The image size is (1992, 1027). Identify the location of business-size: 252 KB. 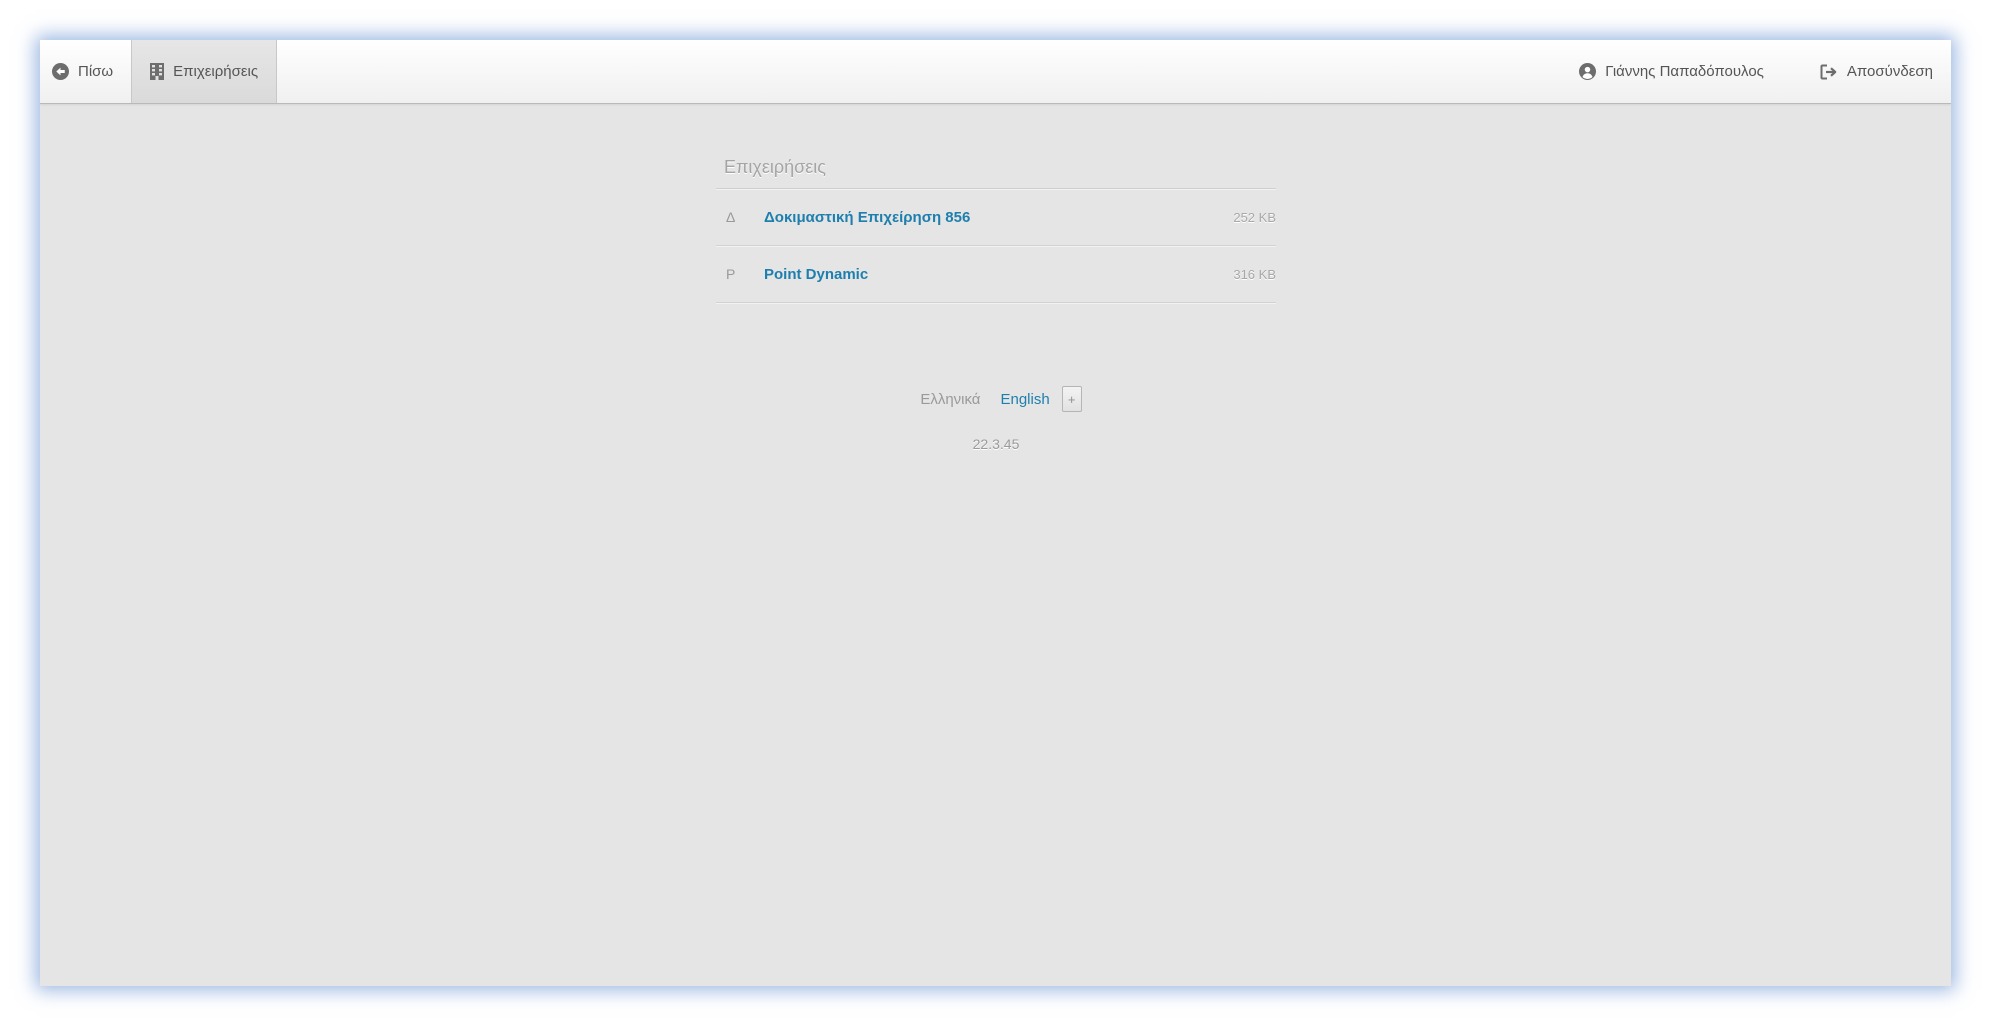
(1254, 217).